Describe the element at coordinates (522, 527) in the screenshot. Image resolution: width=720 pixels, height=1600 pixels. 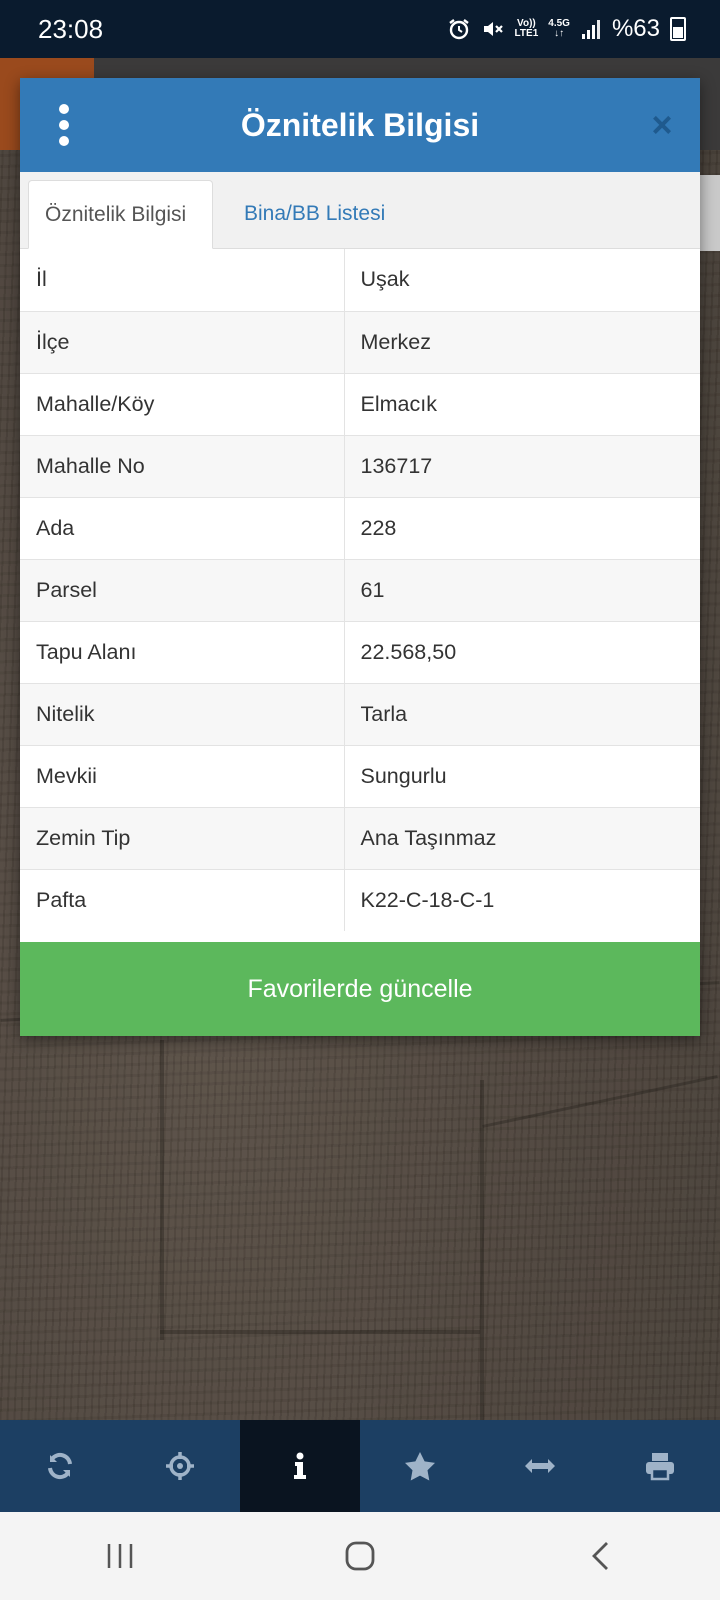
I see `attribute-value: 228` at that location.